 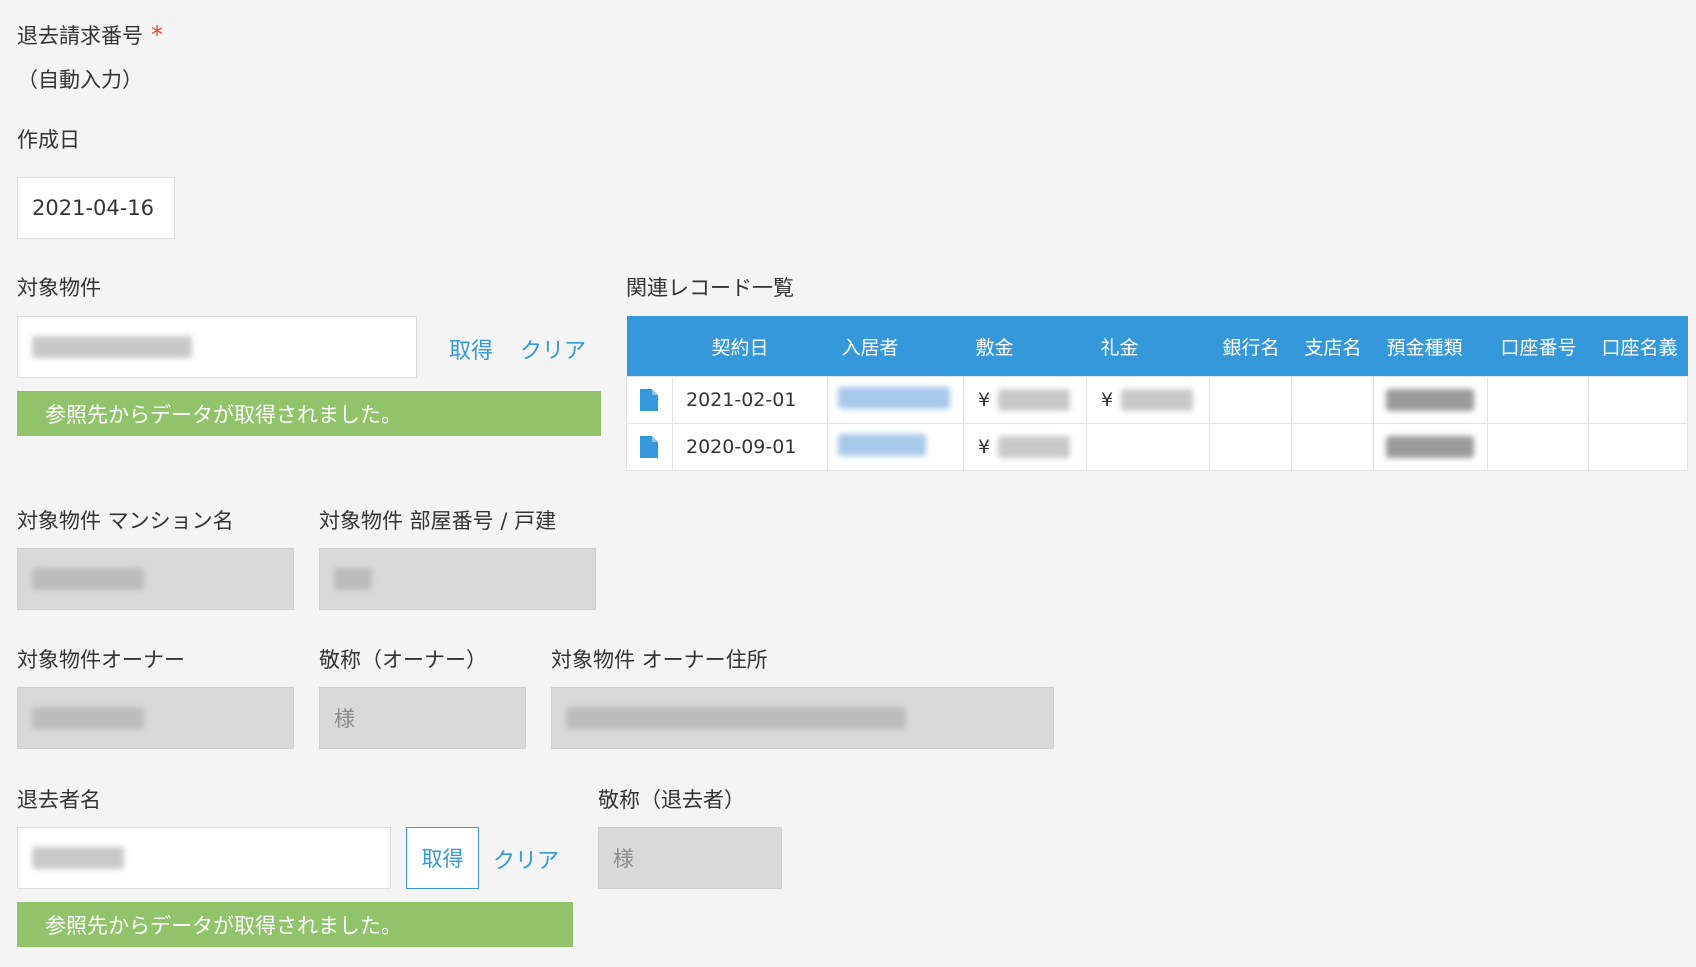 What do you see at coordinates (471, 349) in the screenshot?
I see `property-get-link: 取得` at bounding box center [471, 349].